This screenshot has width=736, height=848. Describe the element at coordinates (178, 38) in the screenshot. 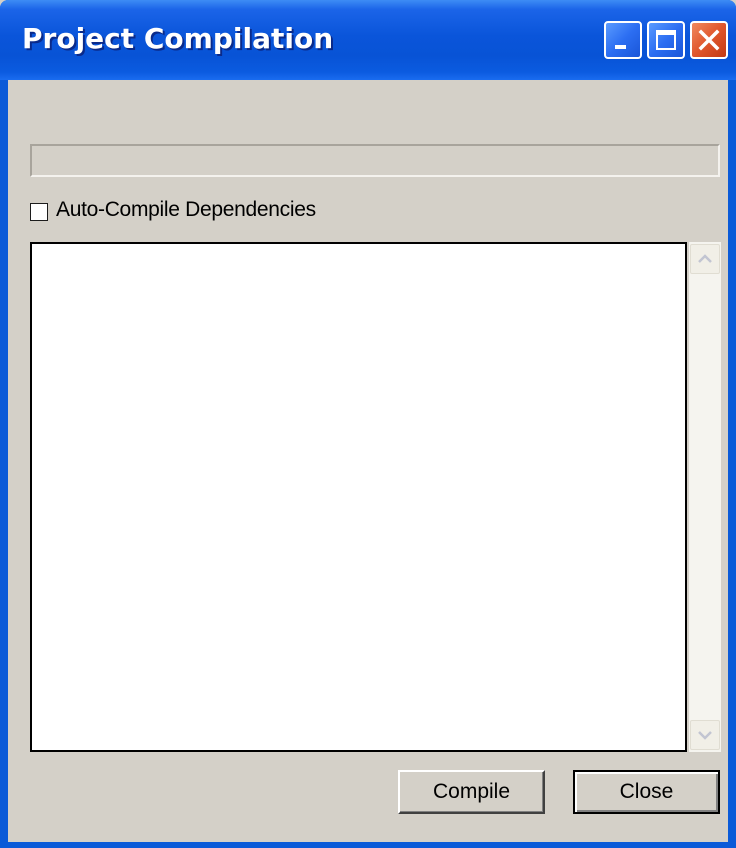

I see `window-title: Project Compilation` at that location.